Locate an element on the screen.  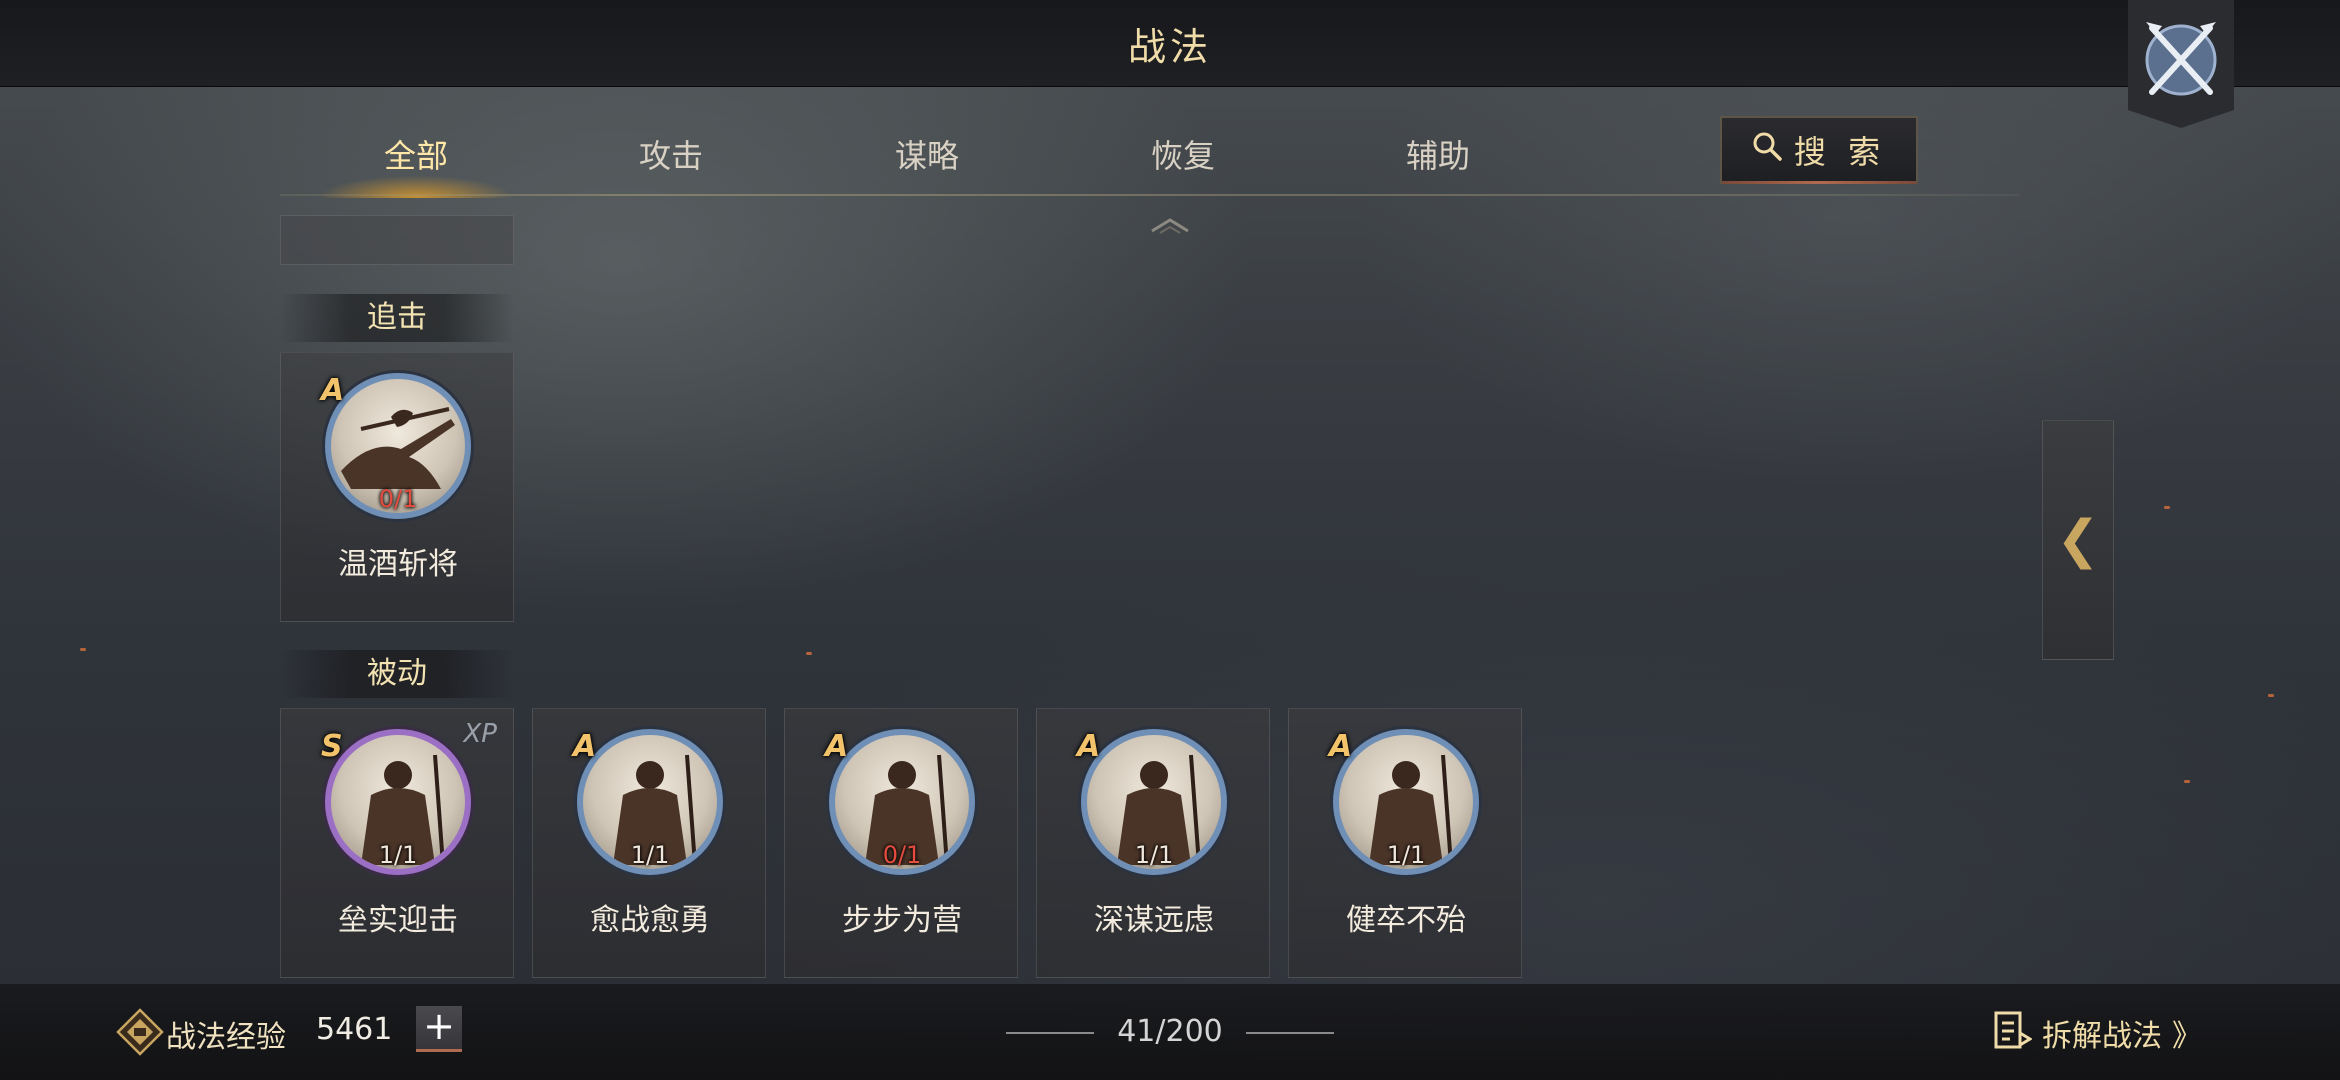
skill-card: XP S 1/1 垒实迎击 is located at coordinates (397, 843).